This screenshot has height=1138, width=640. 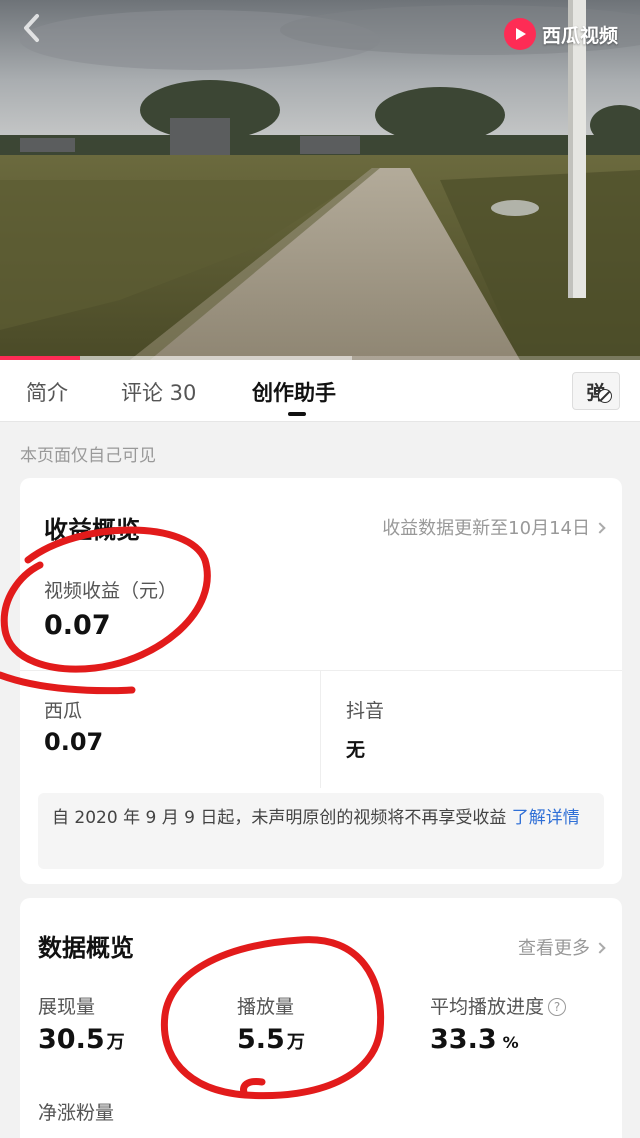 I want to click on chevron-left-icon, so click(x=31, y=28).